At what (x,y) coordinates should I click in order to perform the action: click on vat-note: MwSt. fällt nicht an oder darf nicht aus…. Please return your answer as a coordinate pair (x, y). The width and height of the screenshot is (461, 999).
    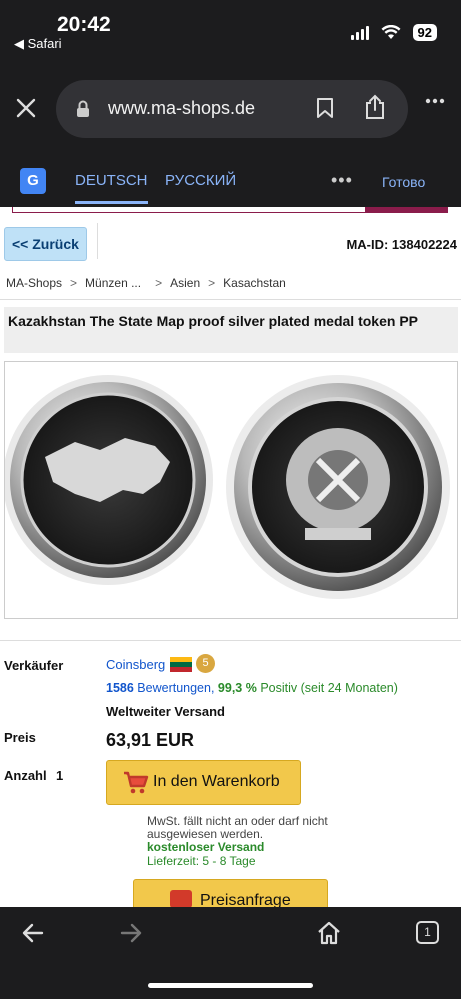
    Looking at the image, I should click on (237, 827).